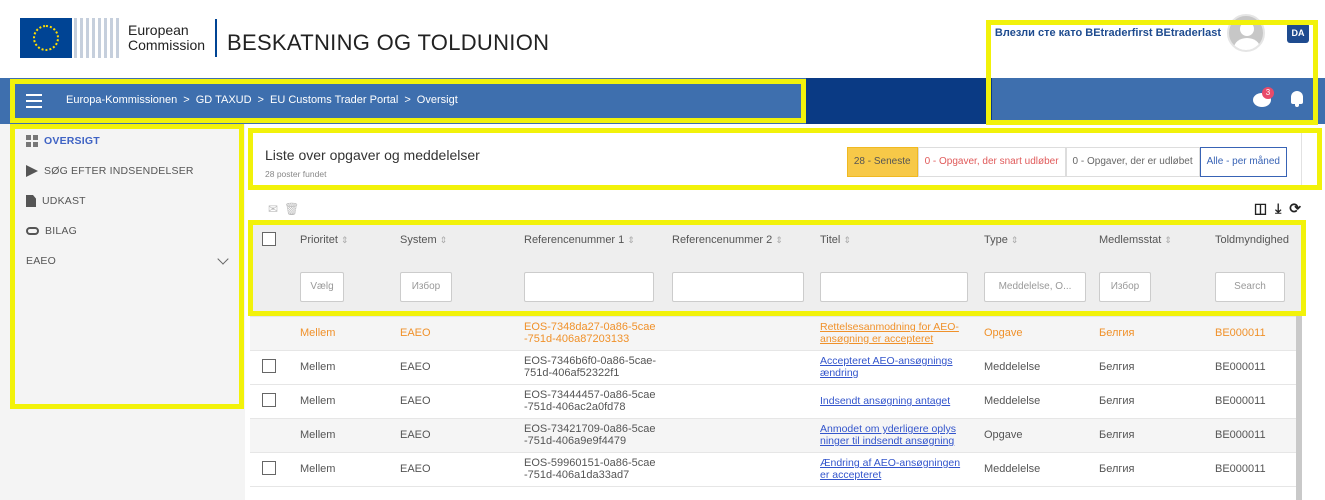  What do you see at coordinates (1250, 286) in the screenshot?
I see `authority-search-input: Search` at bounding box center [1250, 286].